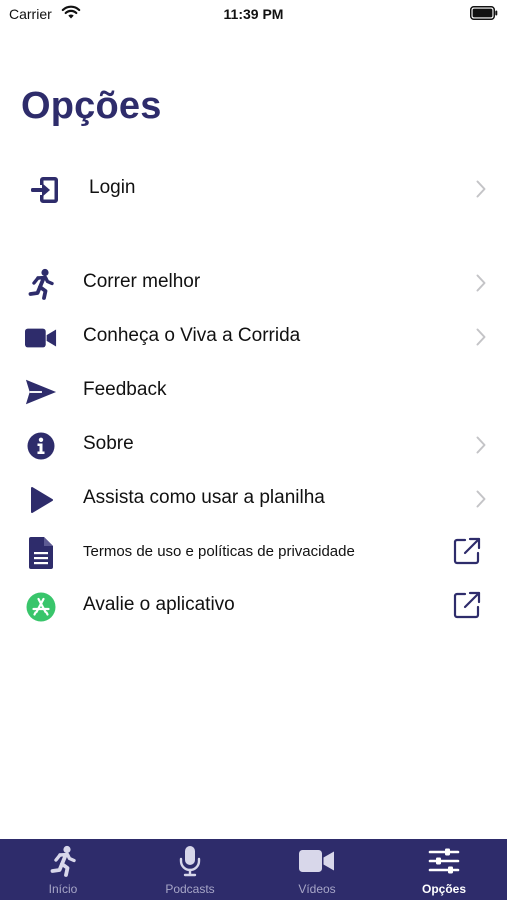 The width and height of the screenshot is (507, 900). What do you see at coordinates (443, 889) in the screenshot?
I see `tab-label: Opções` at bounding box center [443, 889].